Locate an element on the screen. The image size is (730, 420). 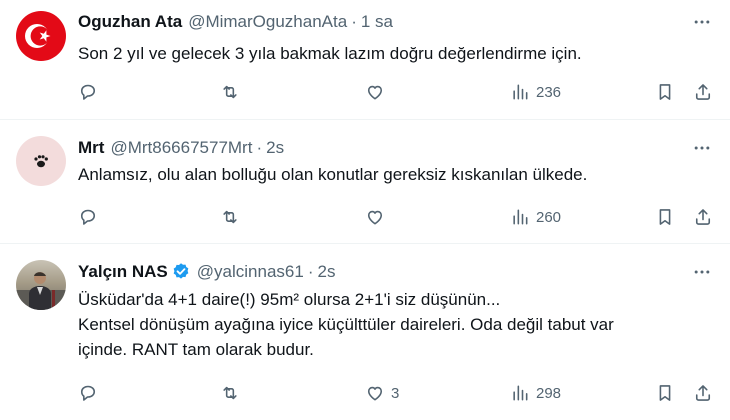
action-bar: 260 is located at coordinates (365, 217).